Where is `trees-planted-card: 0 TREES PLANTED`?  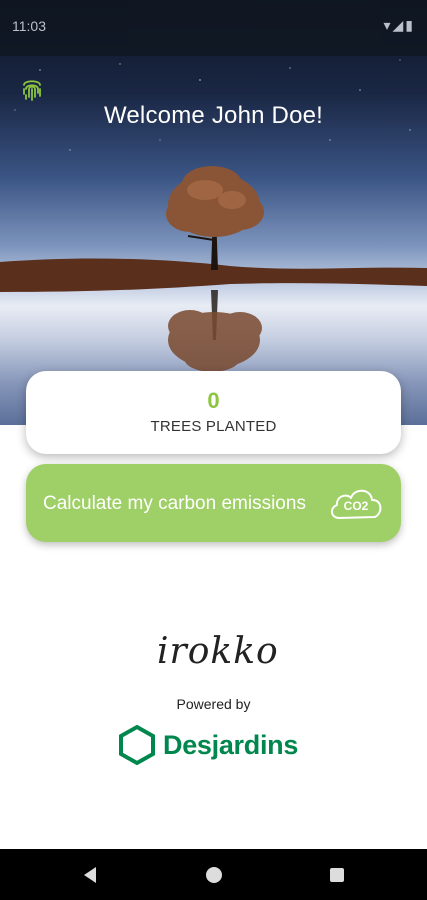
trees-planted-card: 0 TREES PLANTED is located at coordinates (213, 412).